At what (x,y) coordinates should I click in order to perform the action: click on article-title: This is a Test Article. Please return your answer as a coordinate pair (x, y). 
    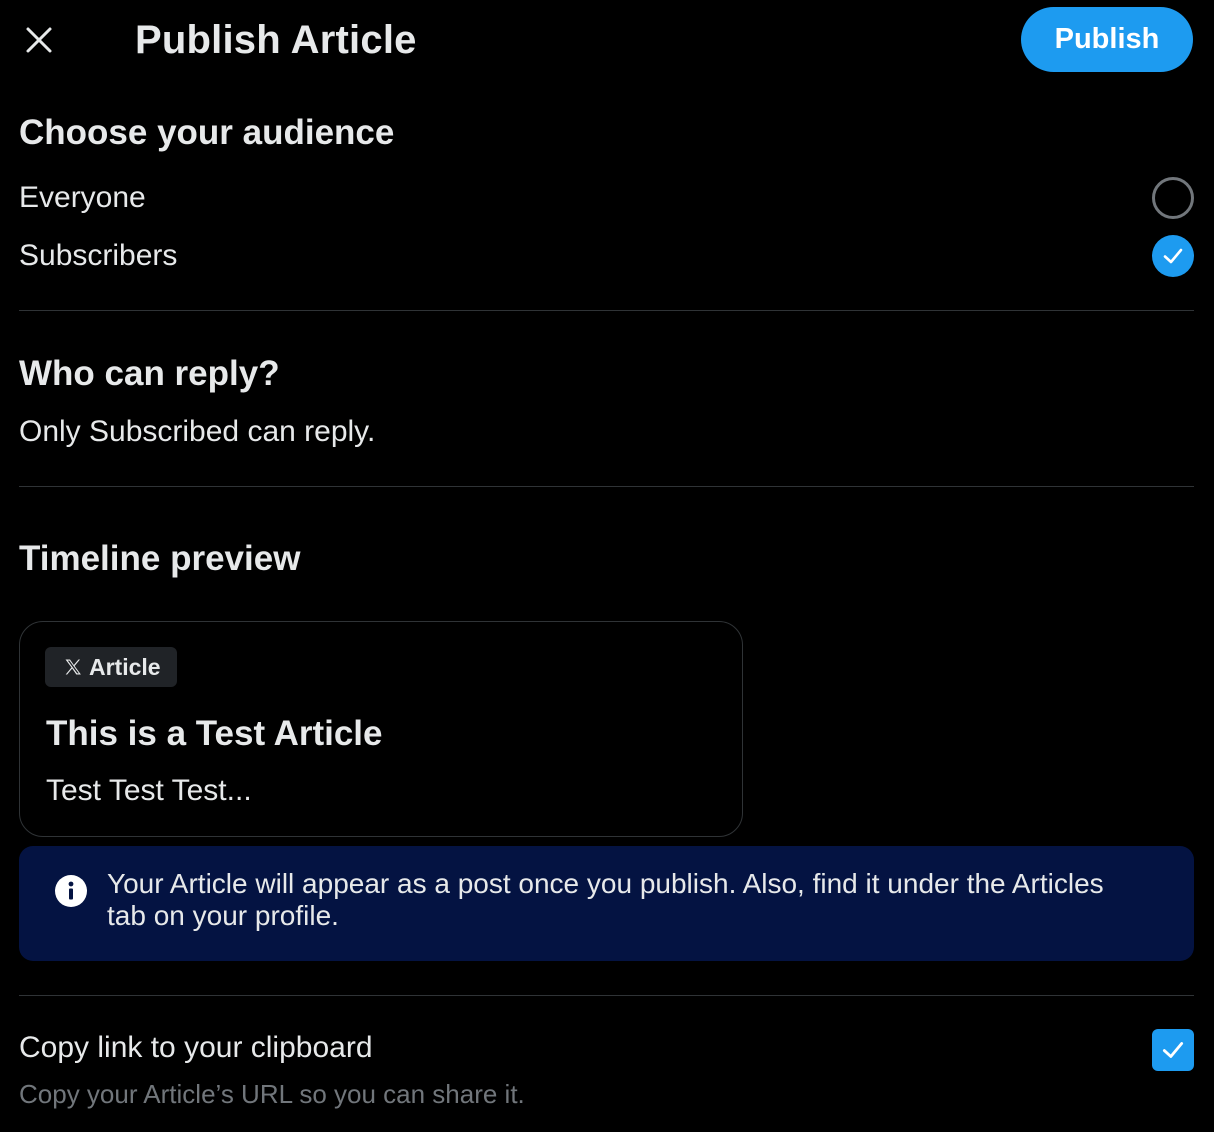
    Looking at the image, I should click on (214, 733).